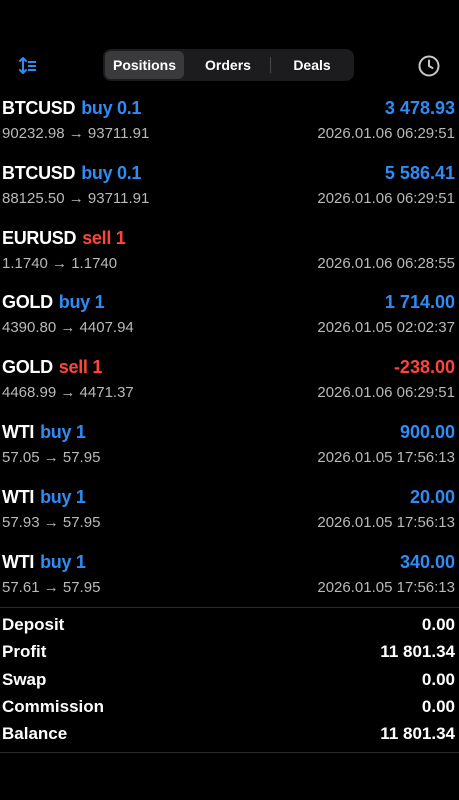  What do you see at coordinates (424, 367) in the screenshot?
I see `position-profit: -238.00` at bounding box center [424, 367].